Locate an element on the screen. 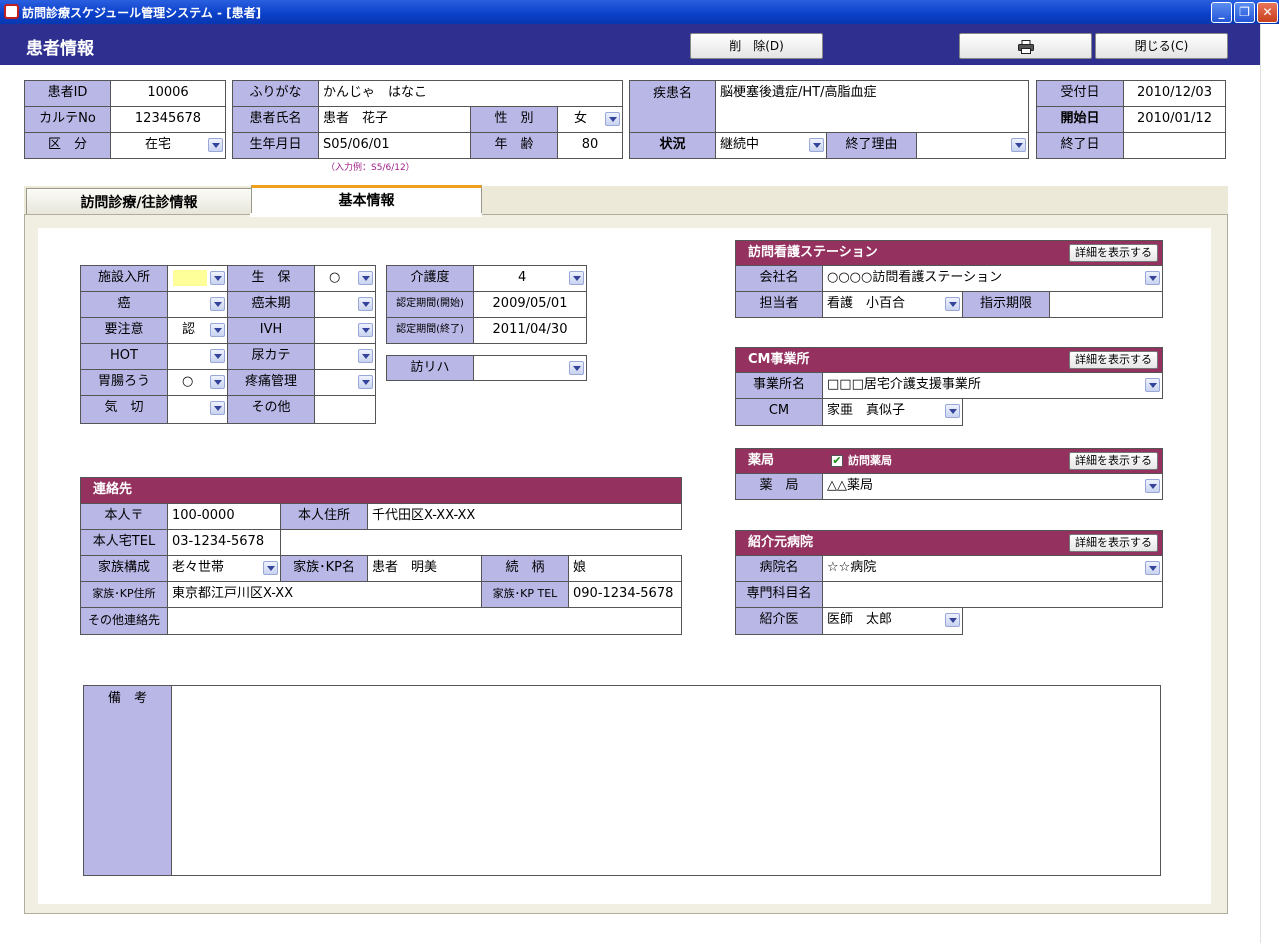  hospital-title: 紹介元病院 is located at coordinates (781, 542).